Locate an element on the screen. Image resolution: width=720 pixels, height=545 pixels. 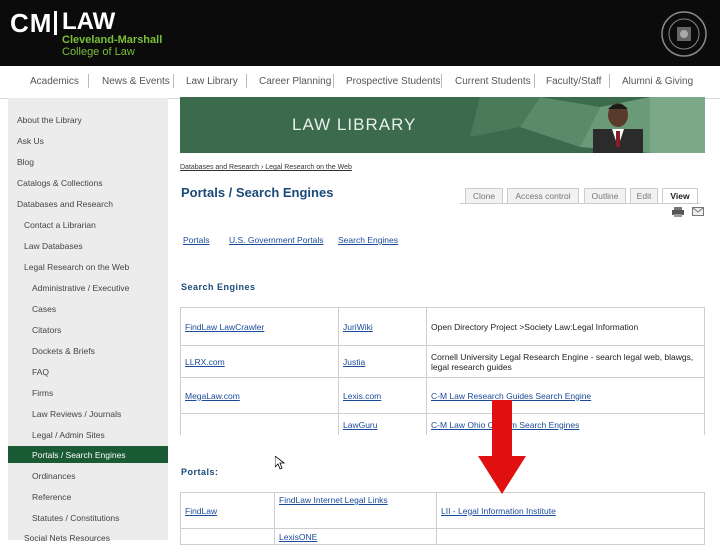
search-engines-heading: Search Engines is located at coordinates (218, 287).